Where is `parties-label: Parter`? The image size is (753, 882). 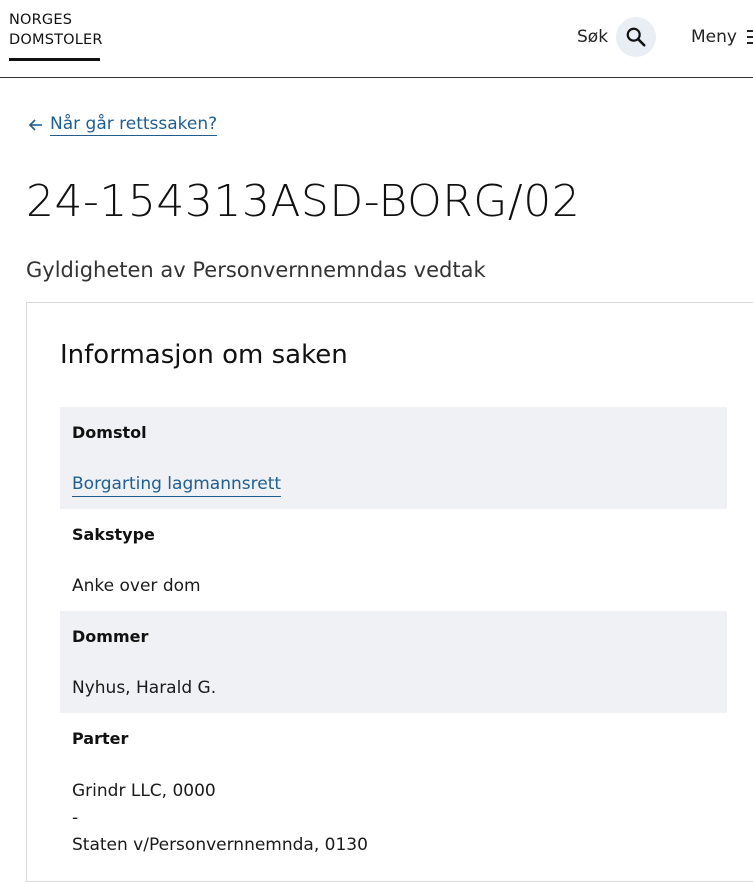 parties-label: Parter is located at coordinates (100, 738).